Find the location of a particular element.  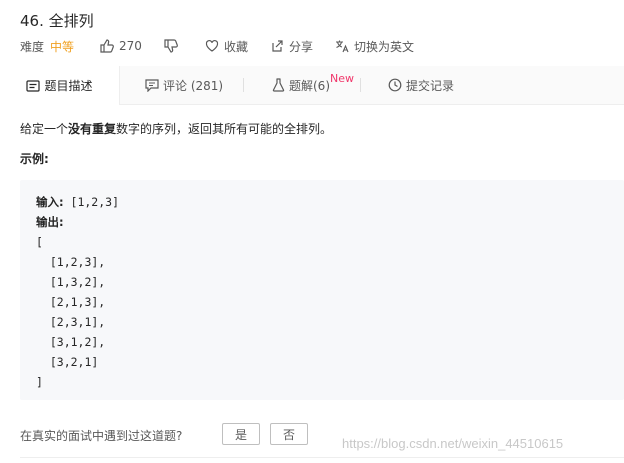

like-button: 270 is located at coordinates (121, 46).